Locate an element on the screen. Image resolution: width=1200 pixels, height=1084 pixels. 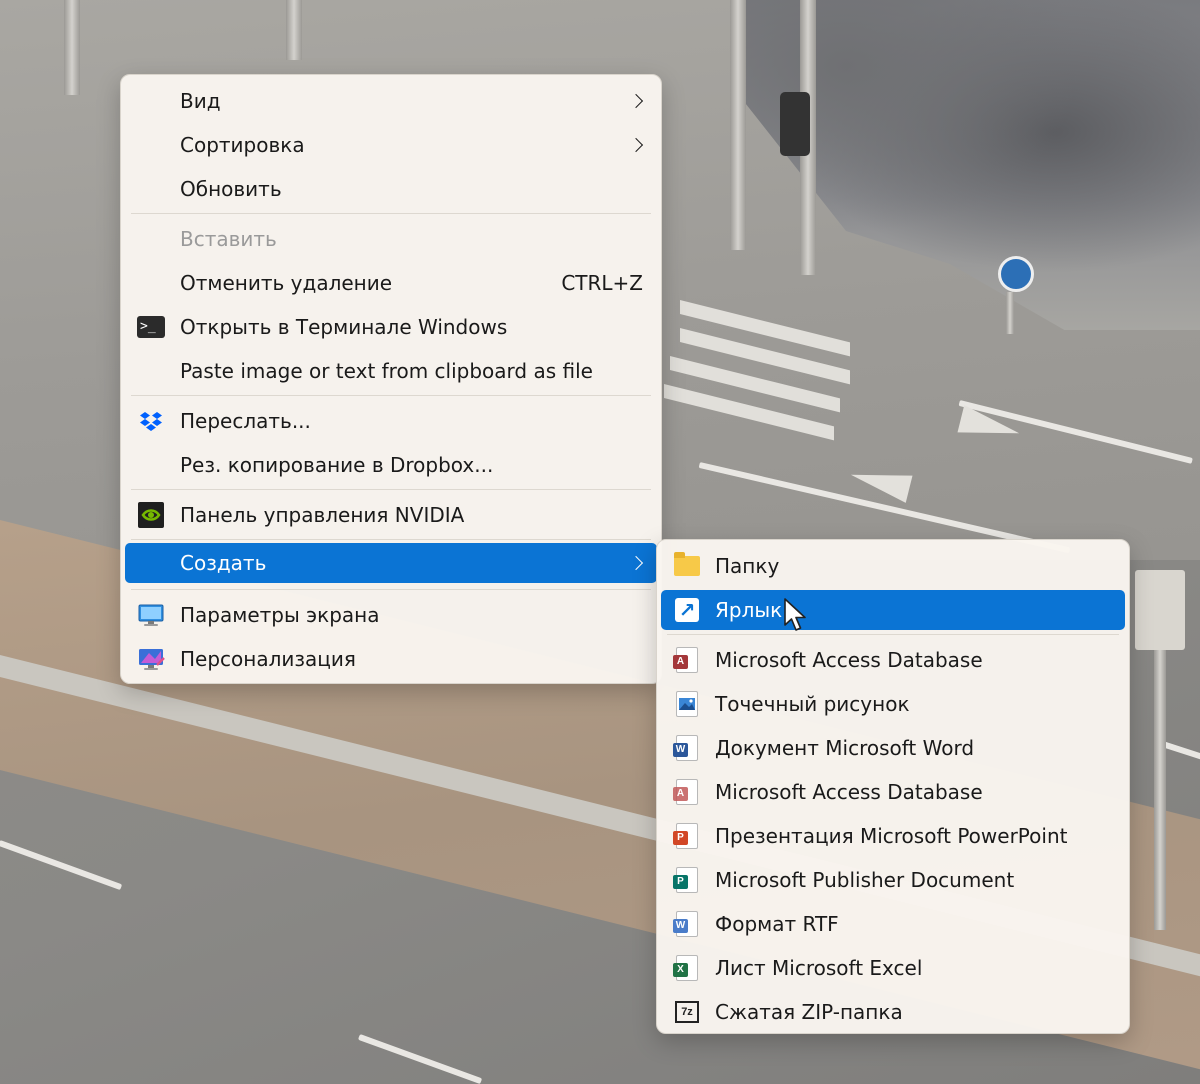
menu-item-personalization: Персонализация is located at coordinates (391, 659).